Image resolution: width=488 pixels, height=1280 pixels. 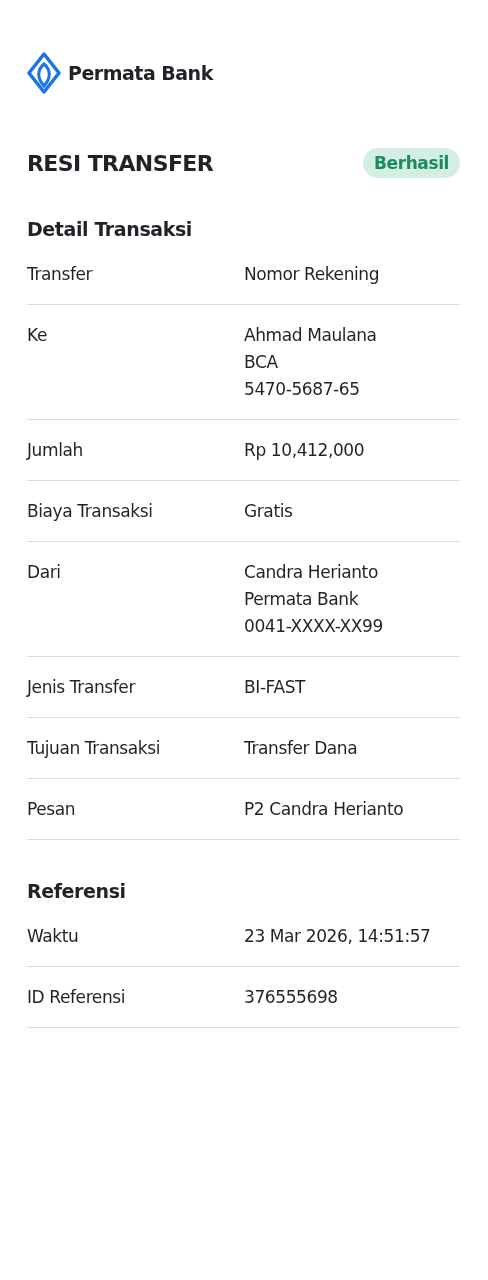 I want to click on row-label: Biaya Transaksi, so click(x=90, y=511).